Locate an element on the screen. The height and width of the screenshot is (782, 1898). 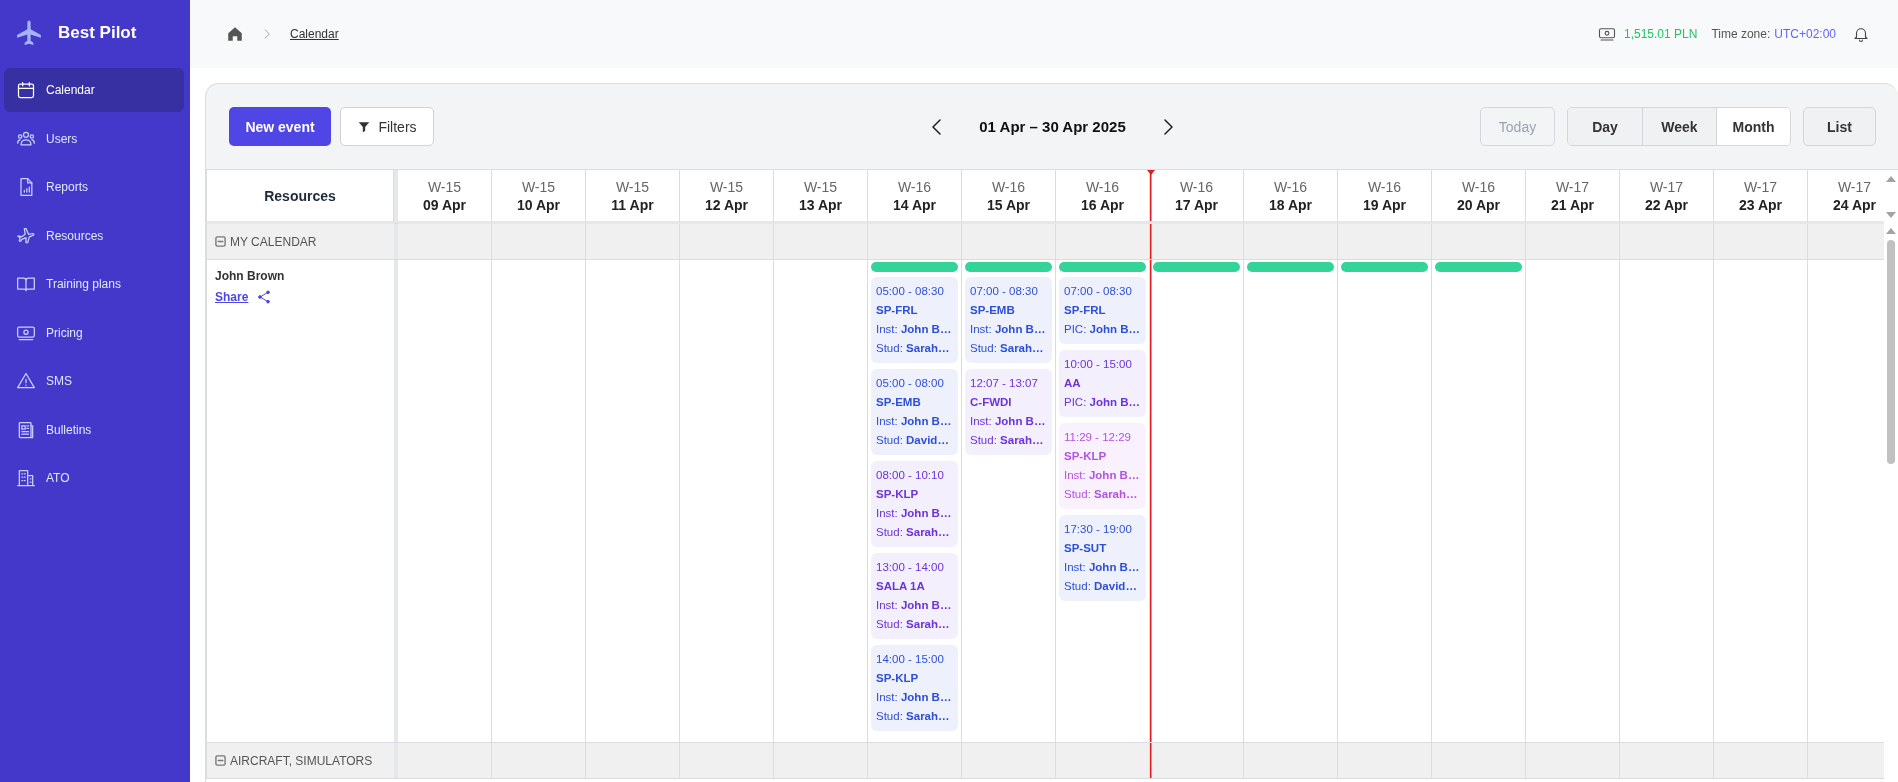
sidebar-item: Calendar is located at coordinates (94, 90).